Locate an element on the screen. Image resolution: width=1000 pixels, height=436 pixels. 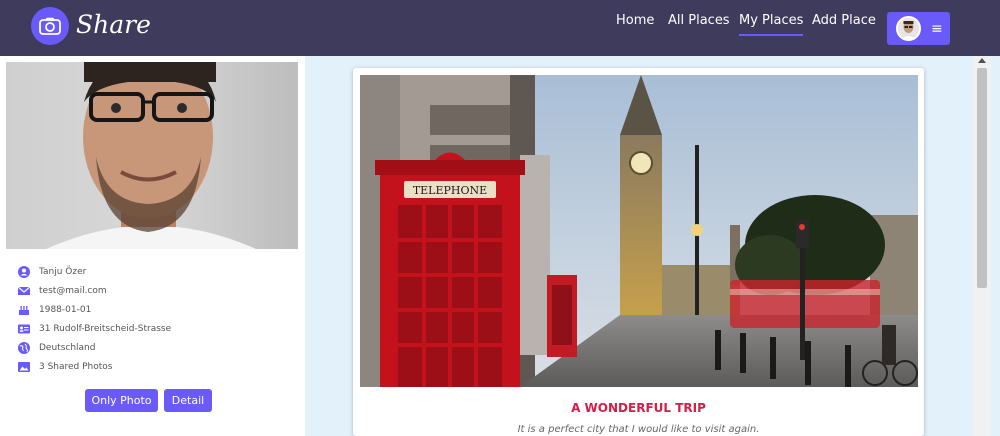
mail-icon is located at coordinates (24, 290).